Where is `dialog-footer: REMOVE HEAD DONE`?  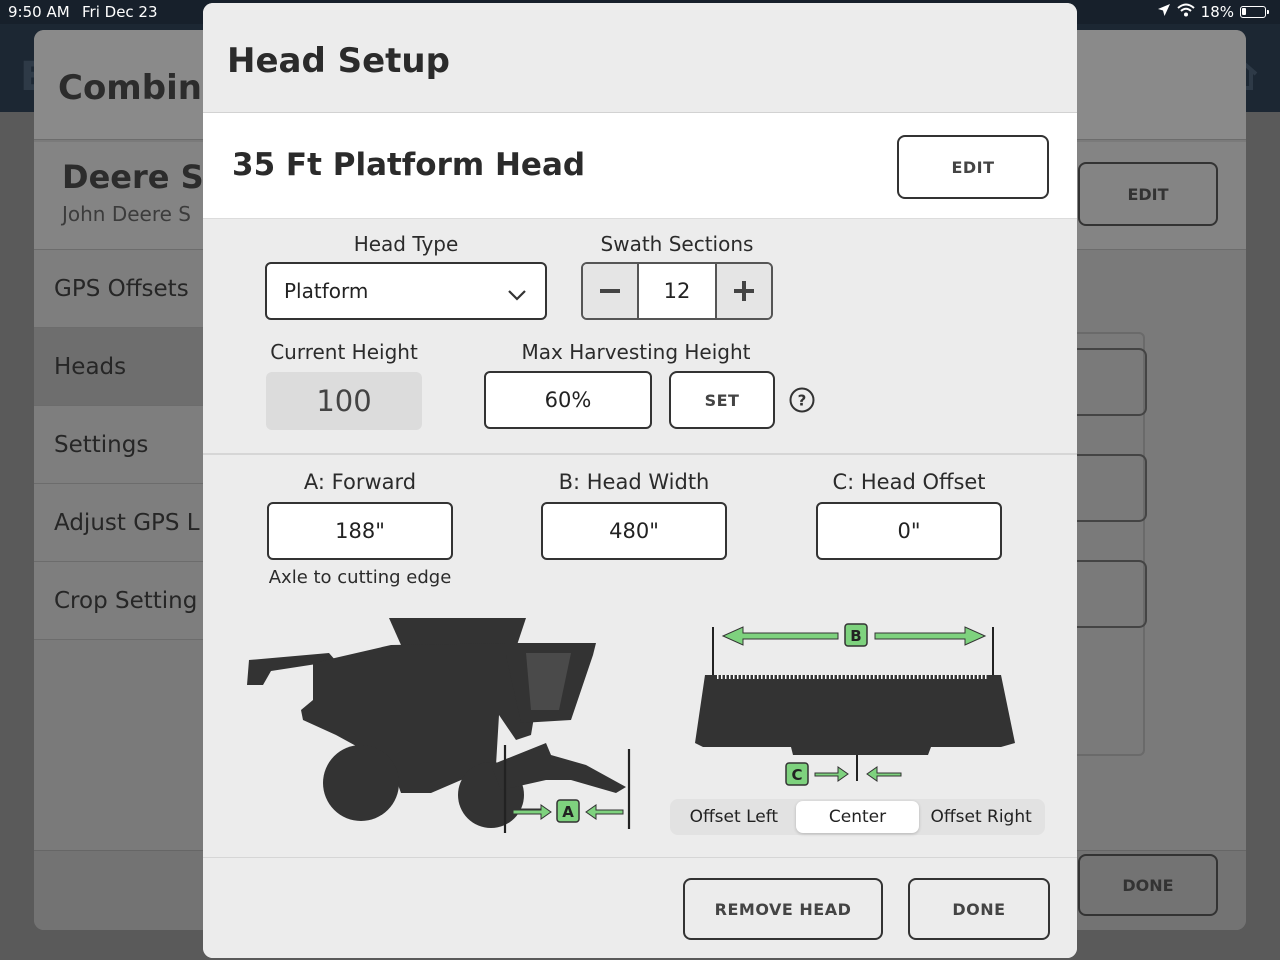 dialog-footer: REMOVE HEAD DONE is located at coordinates (640, 907).